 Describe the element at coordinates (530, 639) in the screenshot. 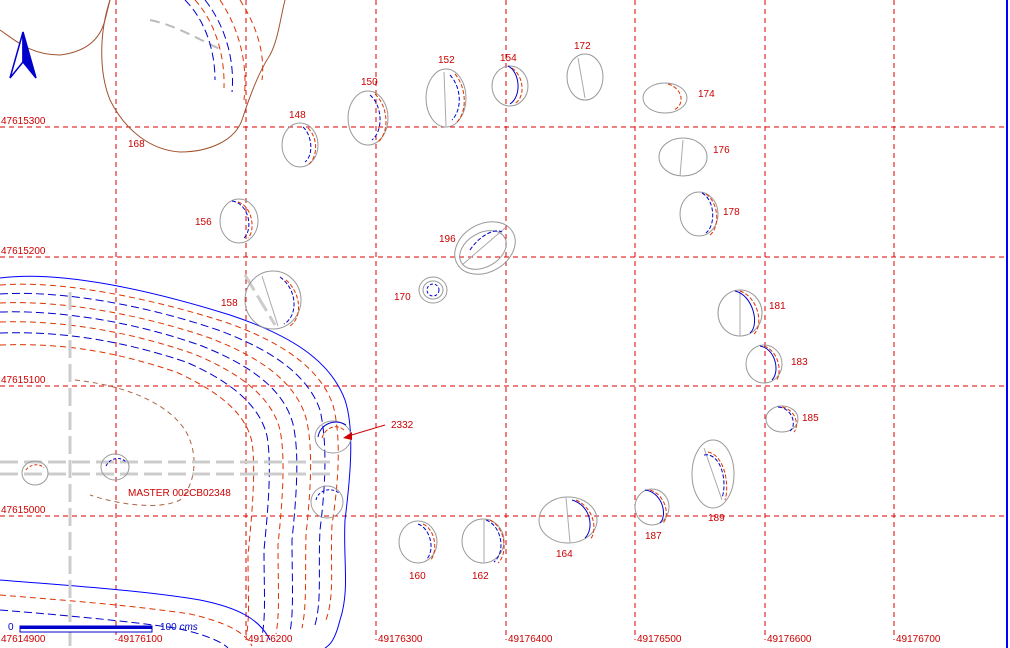

I see `easting-label: 49176400` at that location.